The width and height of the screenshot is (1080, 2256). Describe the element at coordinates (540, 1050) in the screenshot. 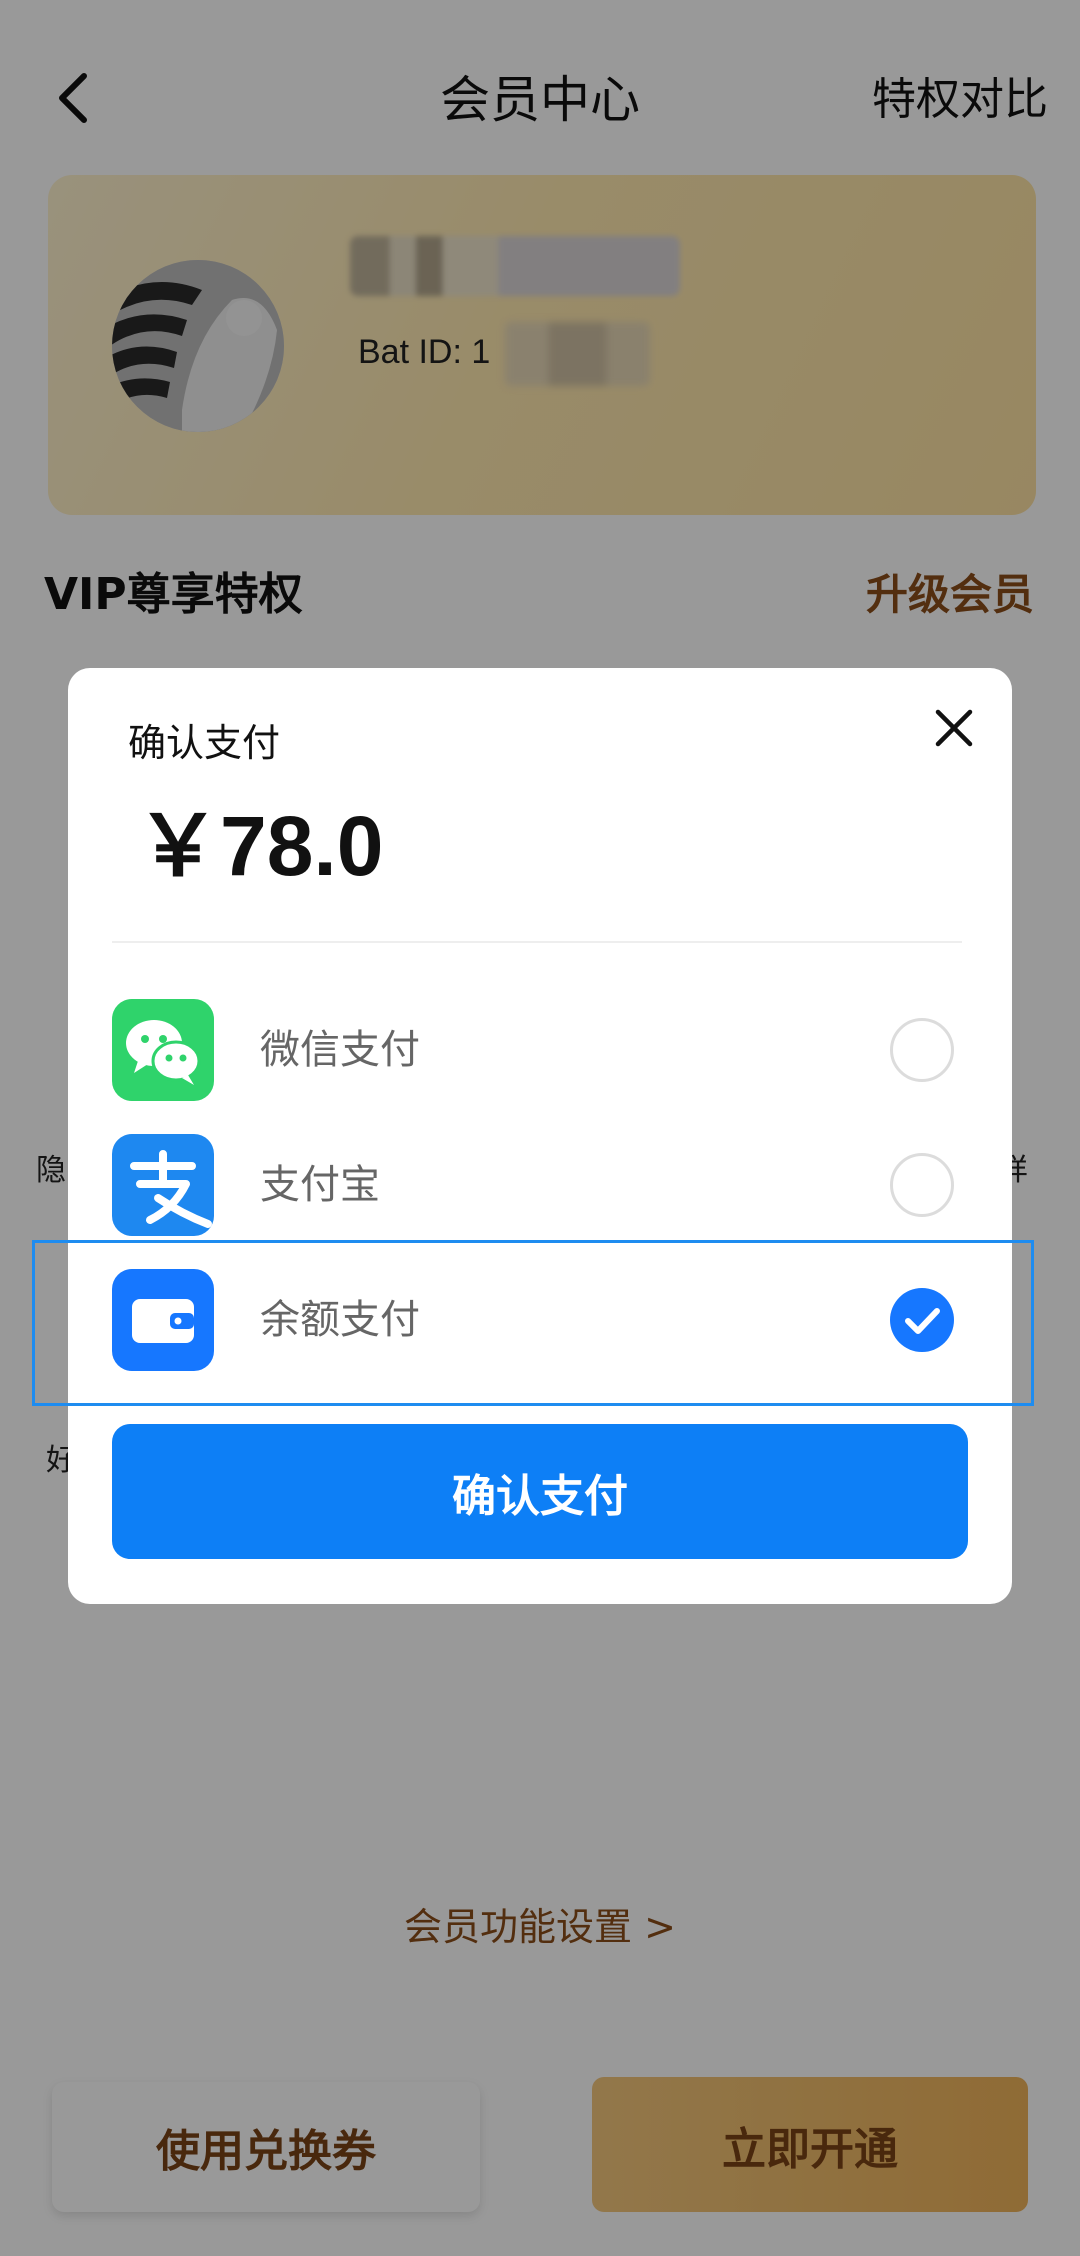

I see `payment-option-wechat: 微信支付` at that location.